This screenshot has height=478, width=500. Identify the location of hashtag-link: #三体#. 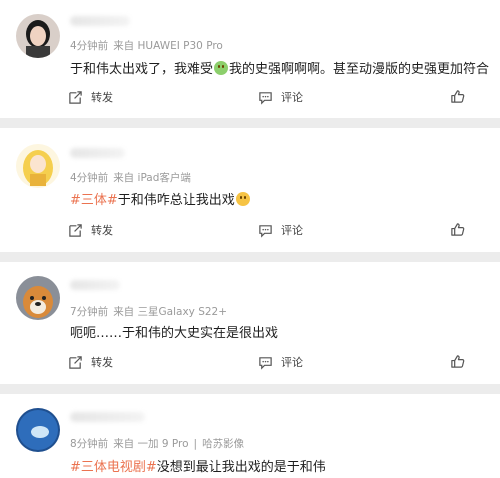
(94, 200).